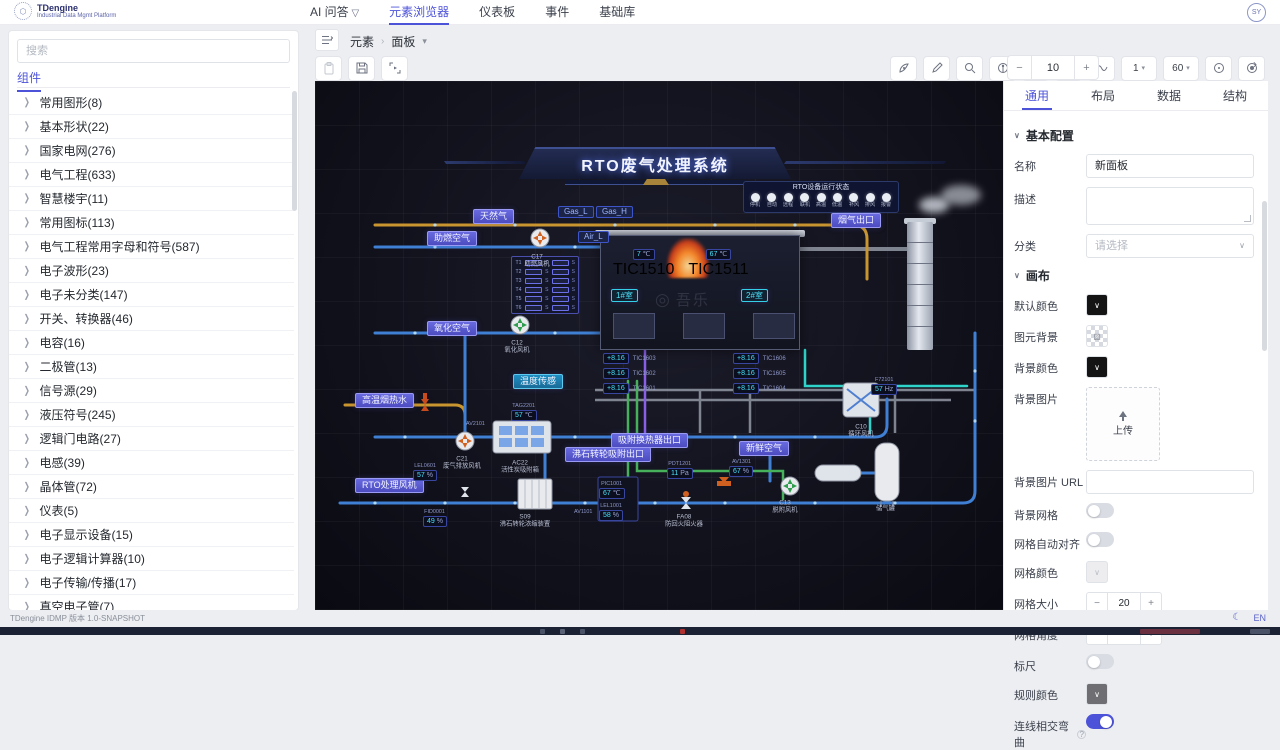  Describe the element at coordinates (1170, 166) in the screenshot. I see `text-input: 新面板` at that location.